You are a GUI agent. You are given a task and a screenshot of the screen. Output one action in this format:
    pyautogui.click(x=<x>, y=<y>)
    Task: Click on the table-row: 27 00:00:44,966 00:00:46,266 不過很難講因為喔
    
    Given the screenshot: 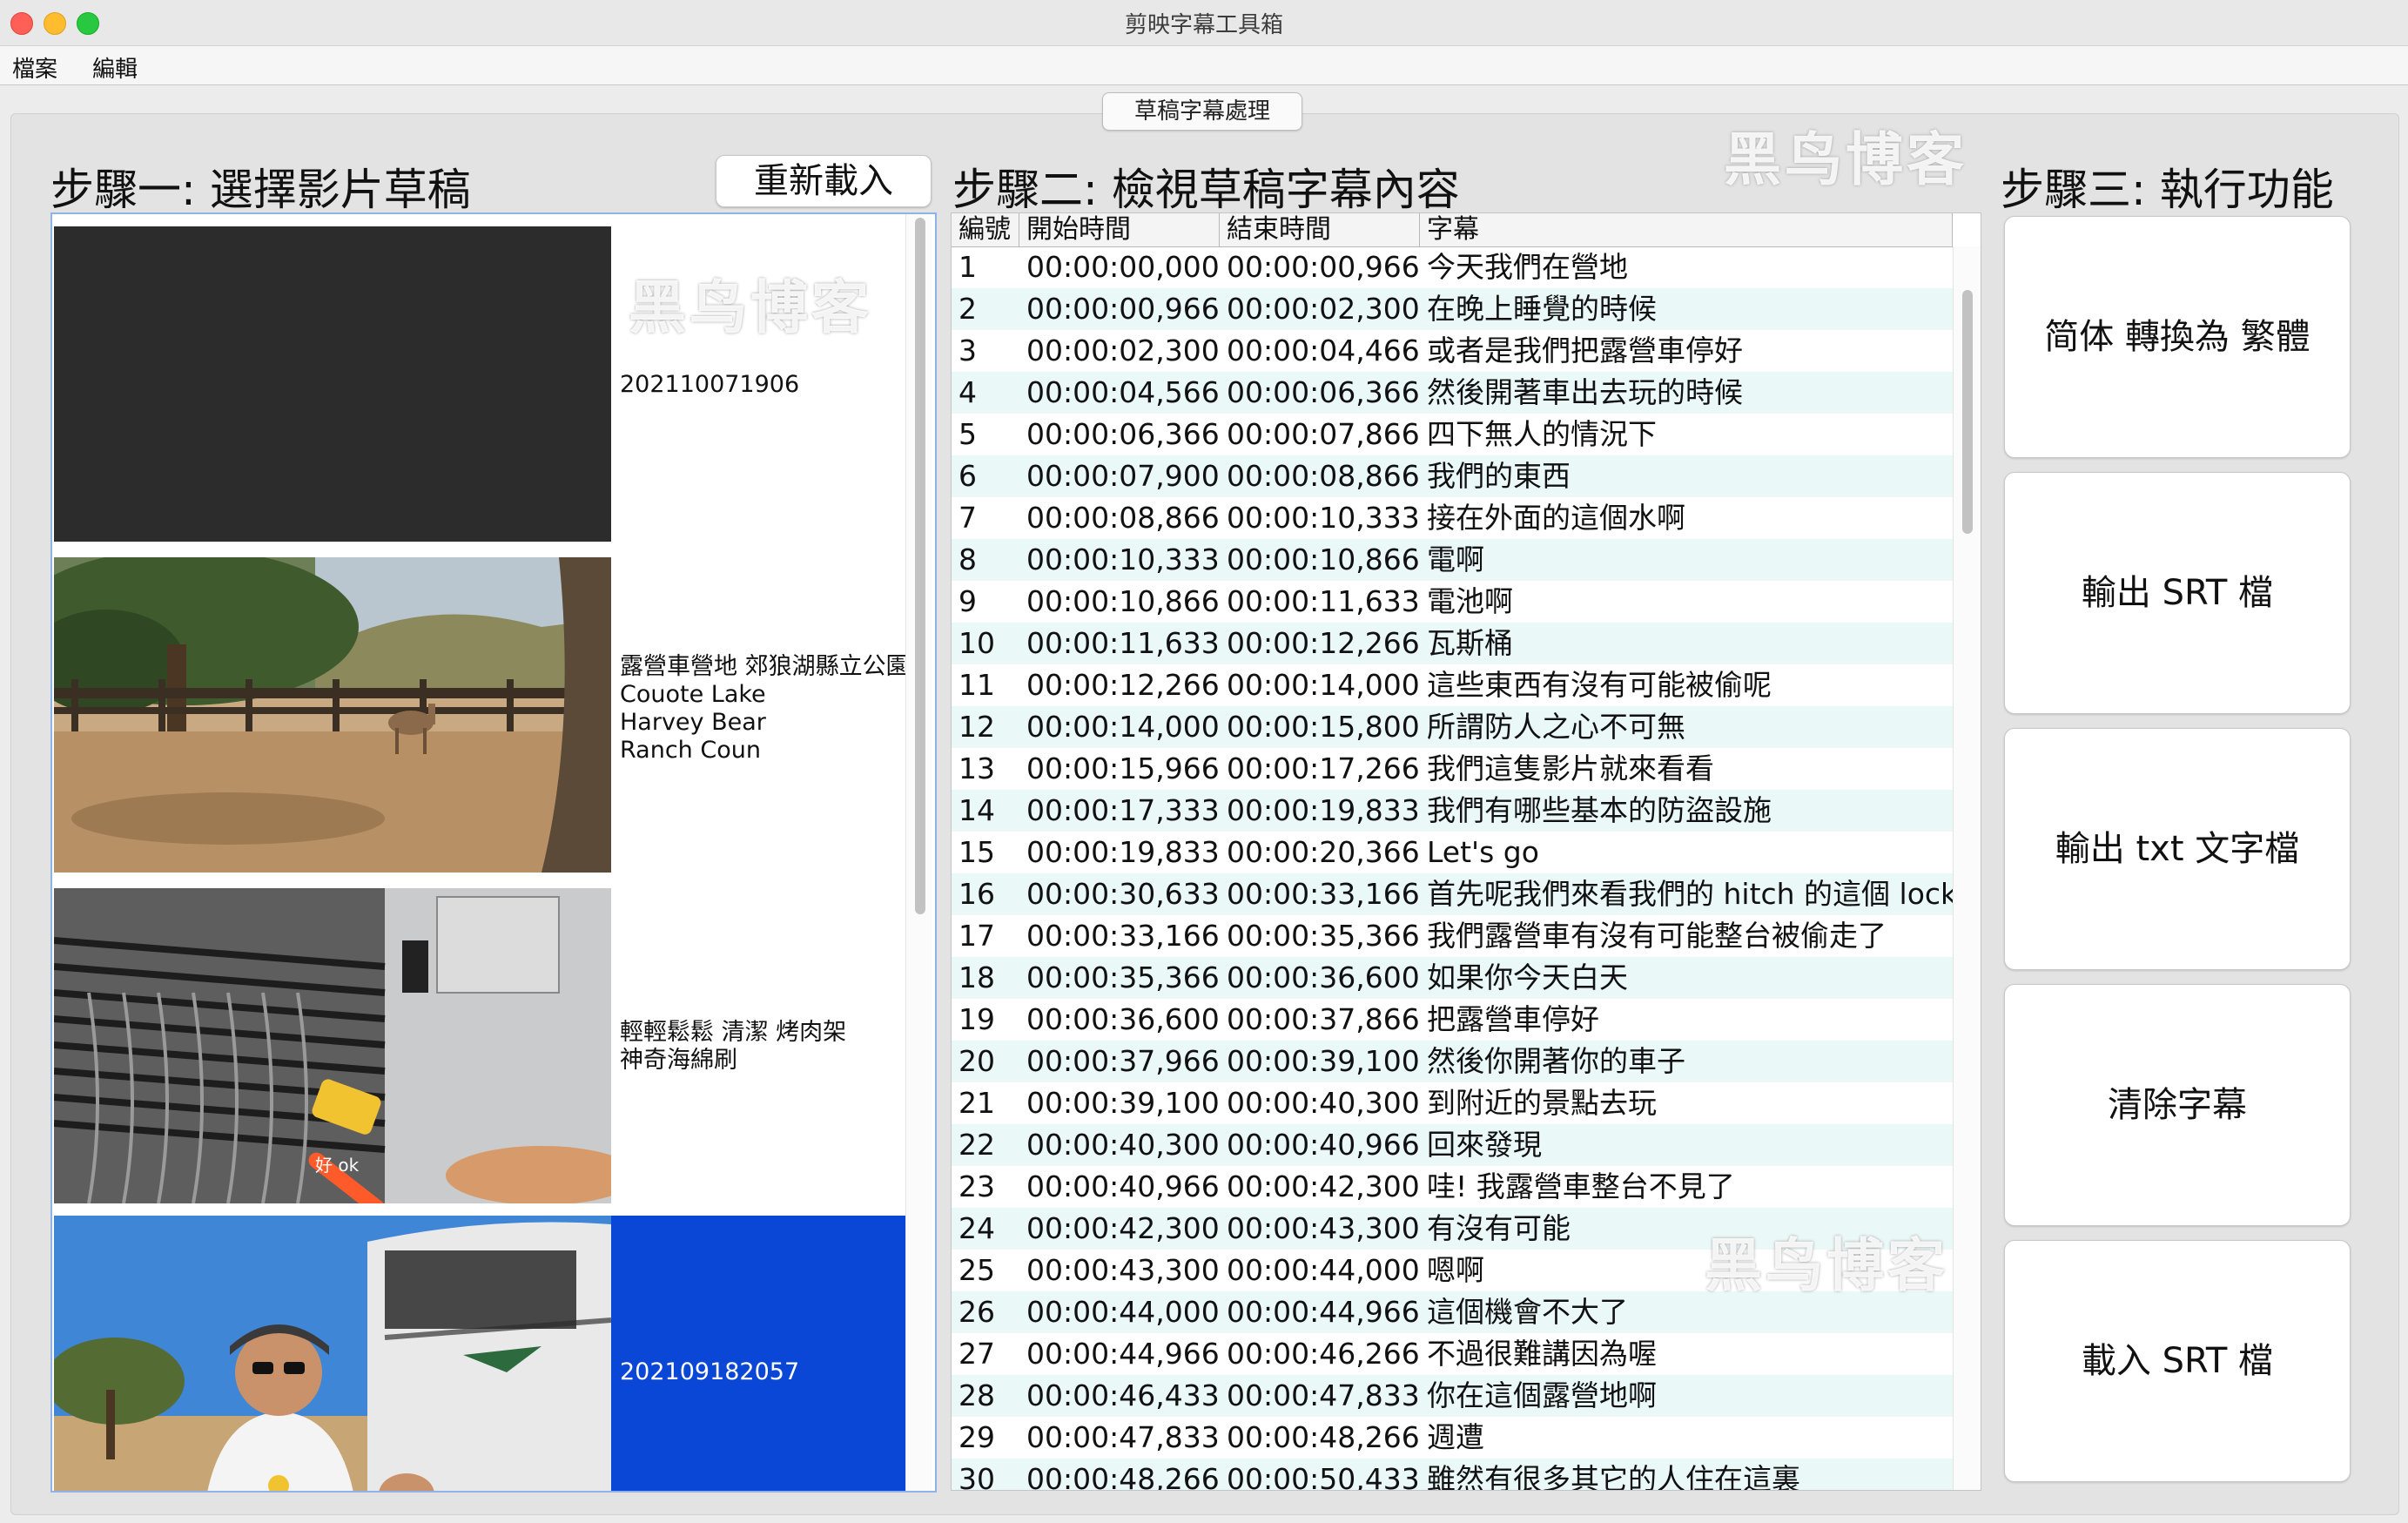 What is the action you would take?
    pyautogui.click(x=1452, y=1354)
    